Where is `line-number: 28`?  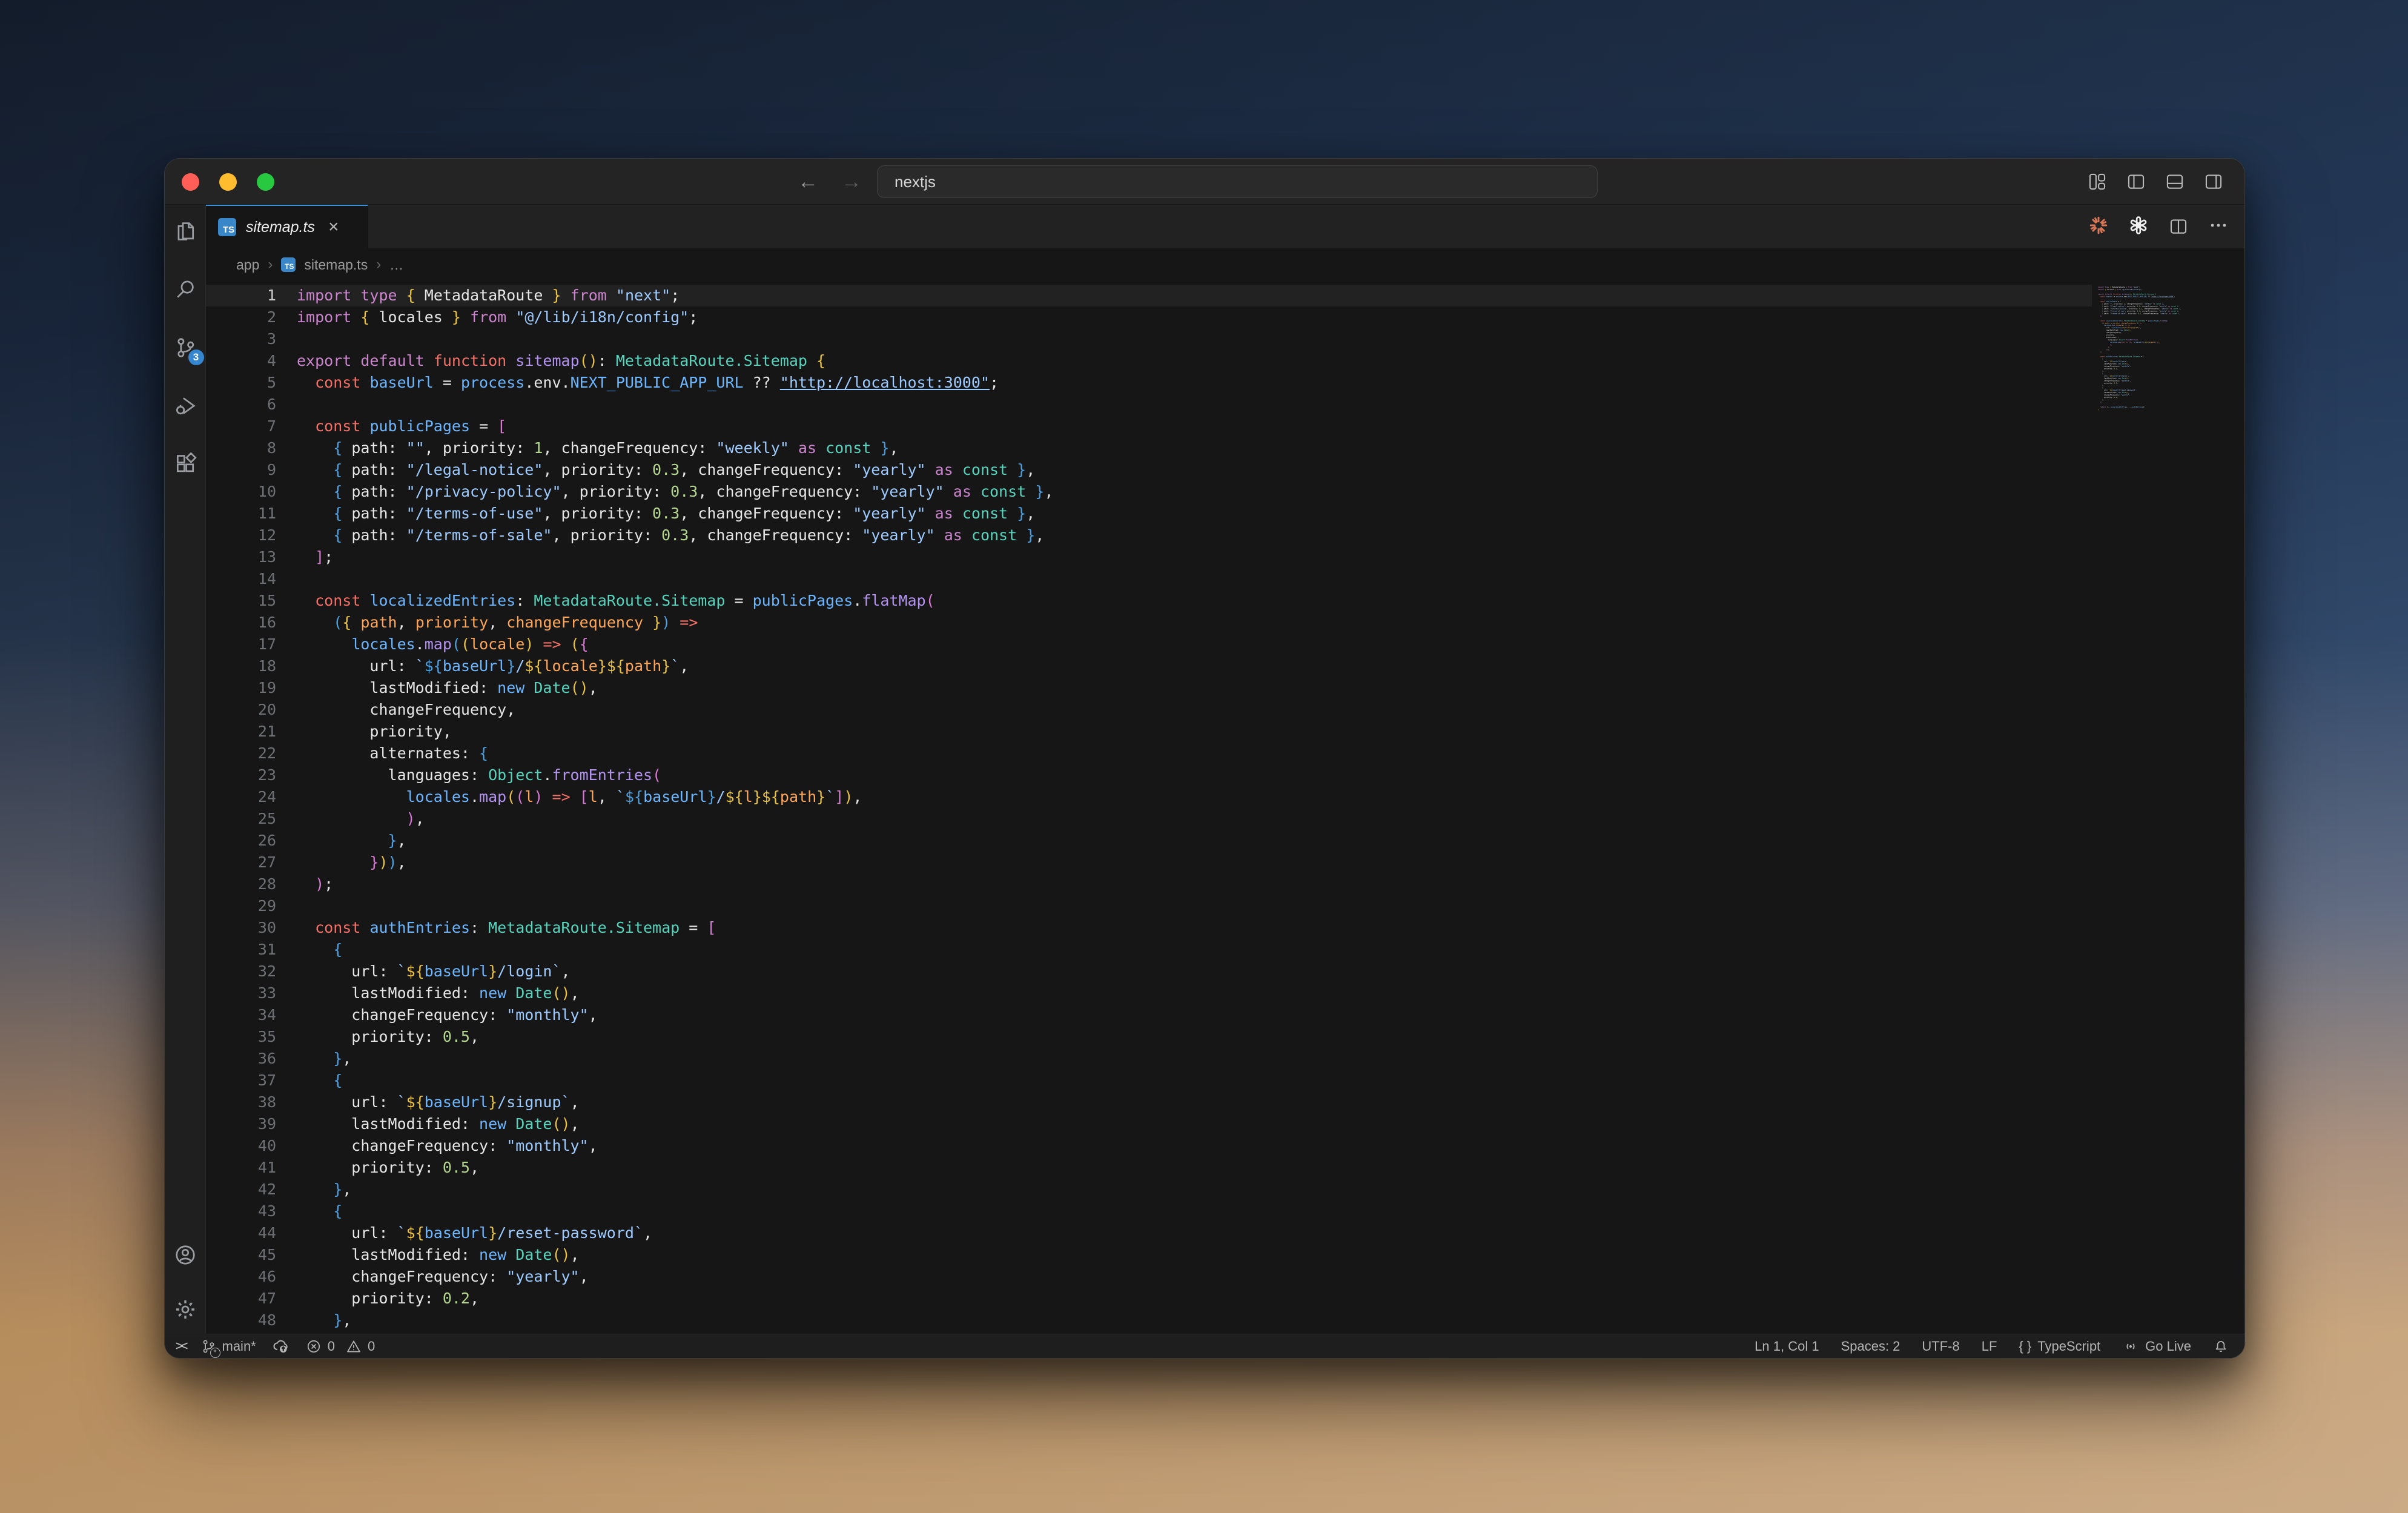 line-number: 28 is located at coordinates (266, 884).